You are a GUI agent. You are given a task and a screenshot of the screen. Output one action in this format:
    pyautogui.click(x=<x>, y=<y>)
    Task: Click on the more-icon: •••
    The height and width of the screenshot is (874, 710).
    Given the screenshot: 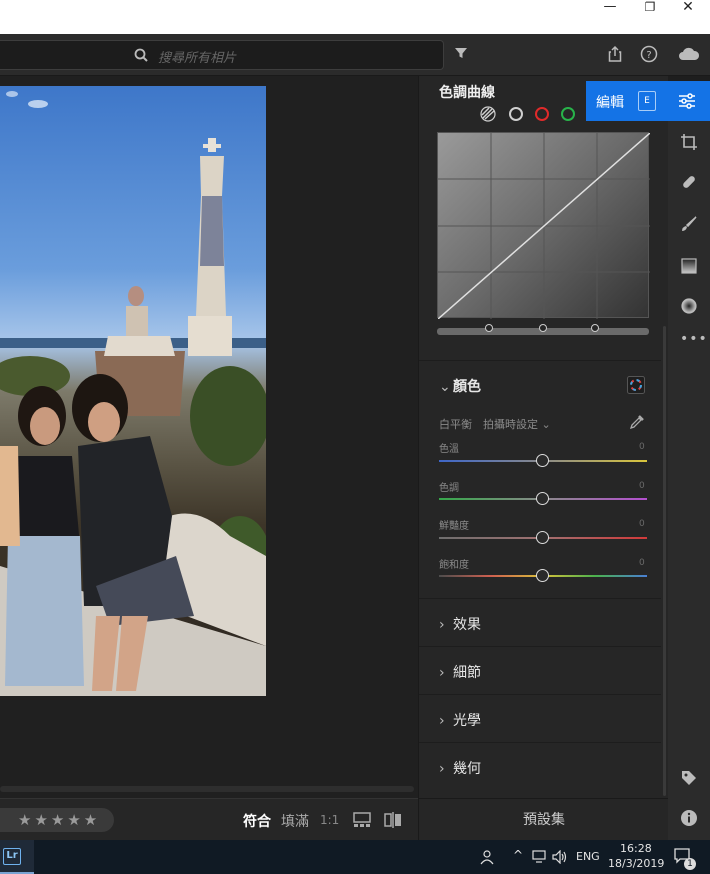 What is the action you would take?
    pyautogui.click(x=693, y=340)
    